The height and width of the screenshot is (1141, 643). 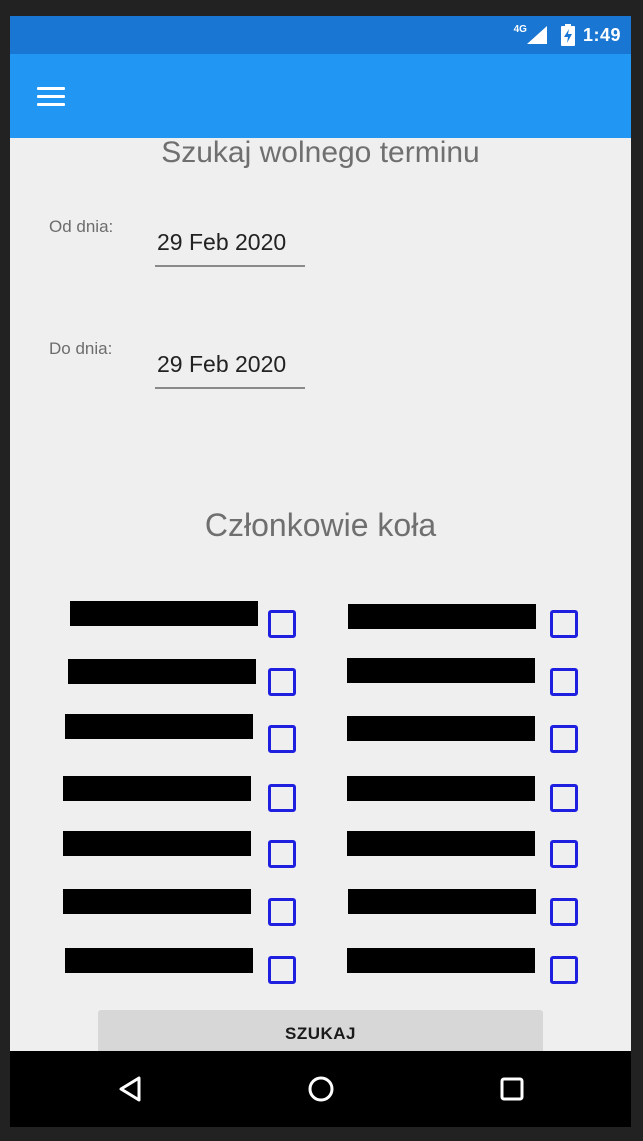 I want to click on app-bar, so click(x=320, y=96).